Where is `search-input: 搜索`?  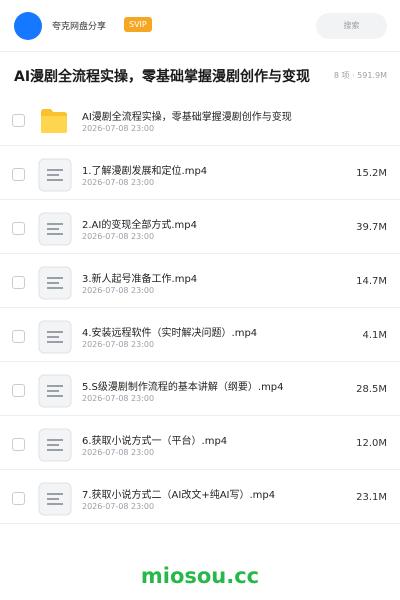 search-input: 搜索 is located at coordinates (351, 26).